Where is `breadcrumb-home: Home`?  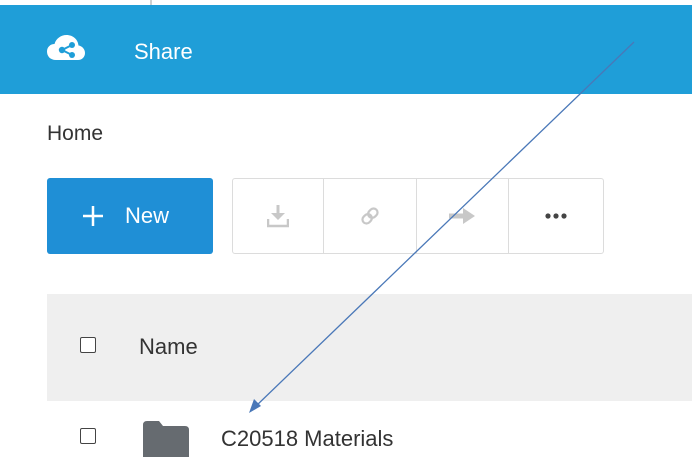
breadcrumb-home: Home is located at coordinates (75, 133).